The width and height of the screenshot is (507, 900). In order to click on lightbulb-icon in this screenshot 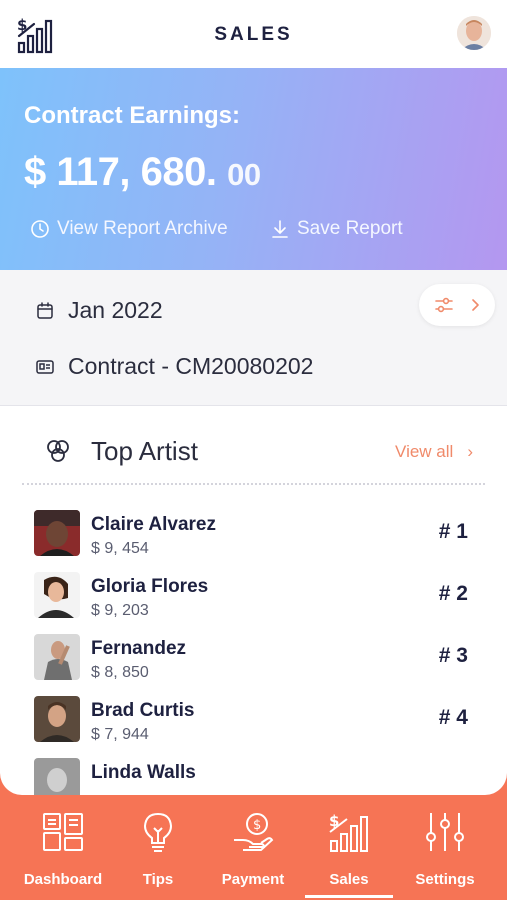, I will do `click(158, 832)`.